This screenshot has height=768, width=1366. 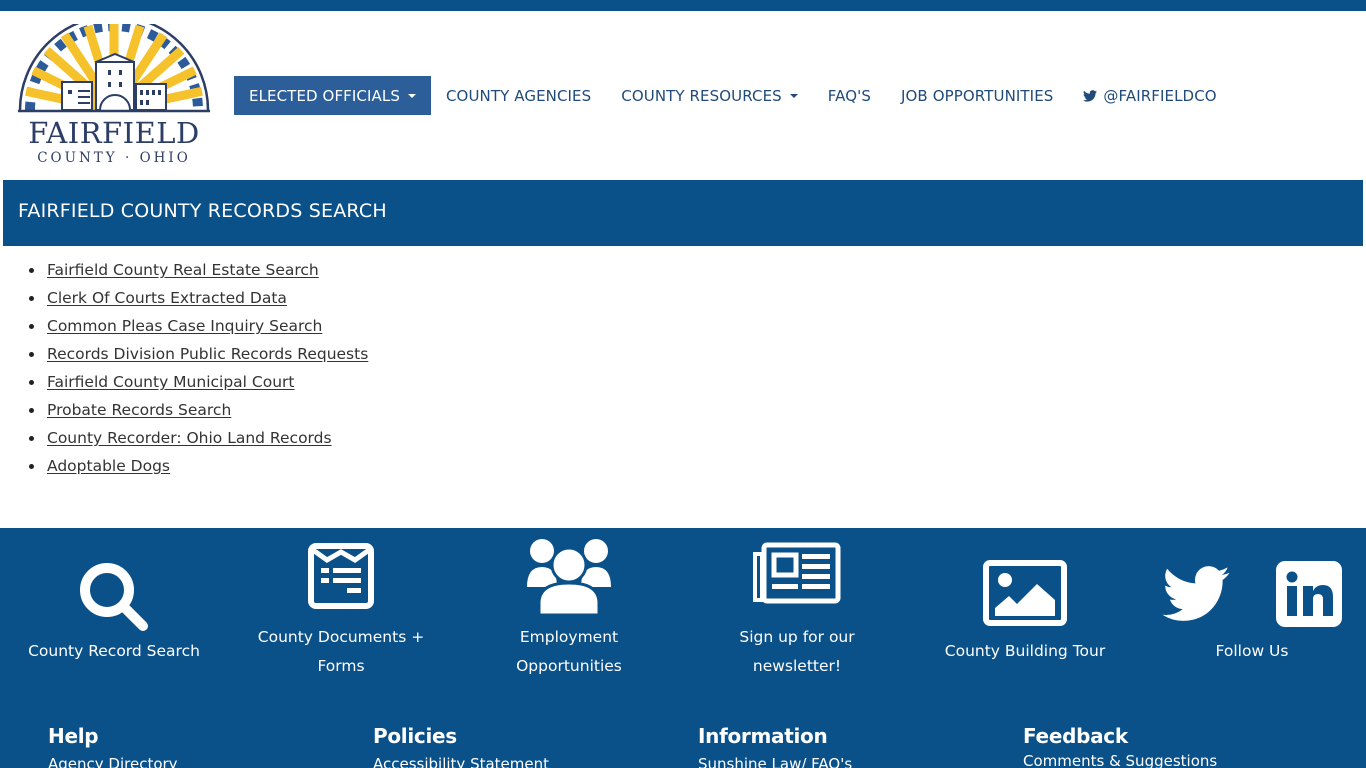 I want to click on list-item: Fairfield County Real Estate Search, so click(x=198, y=272).